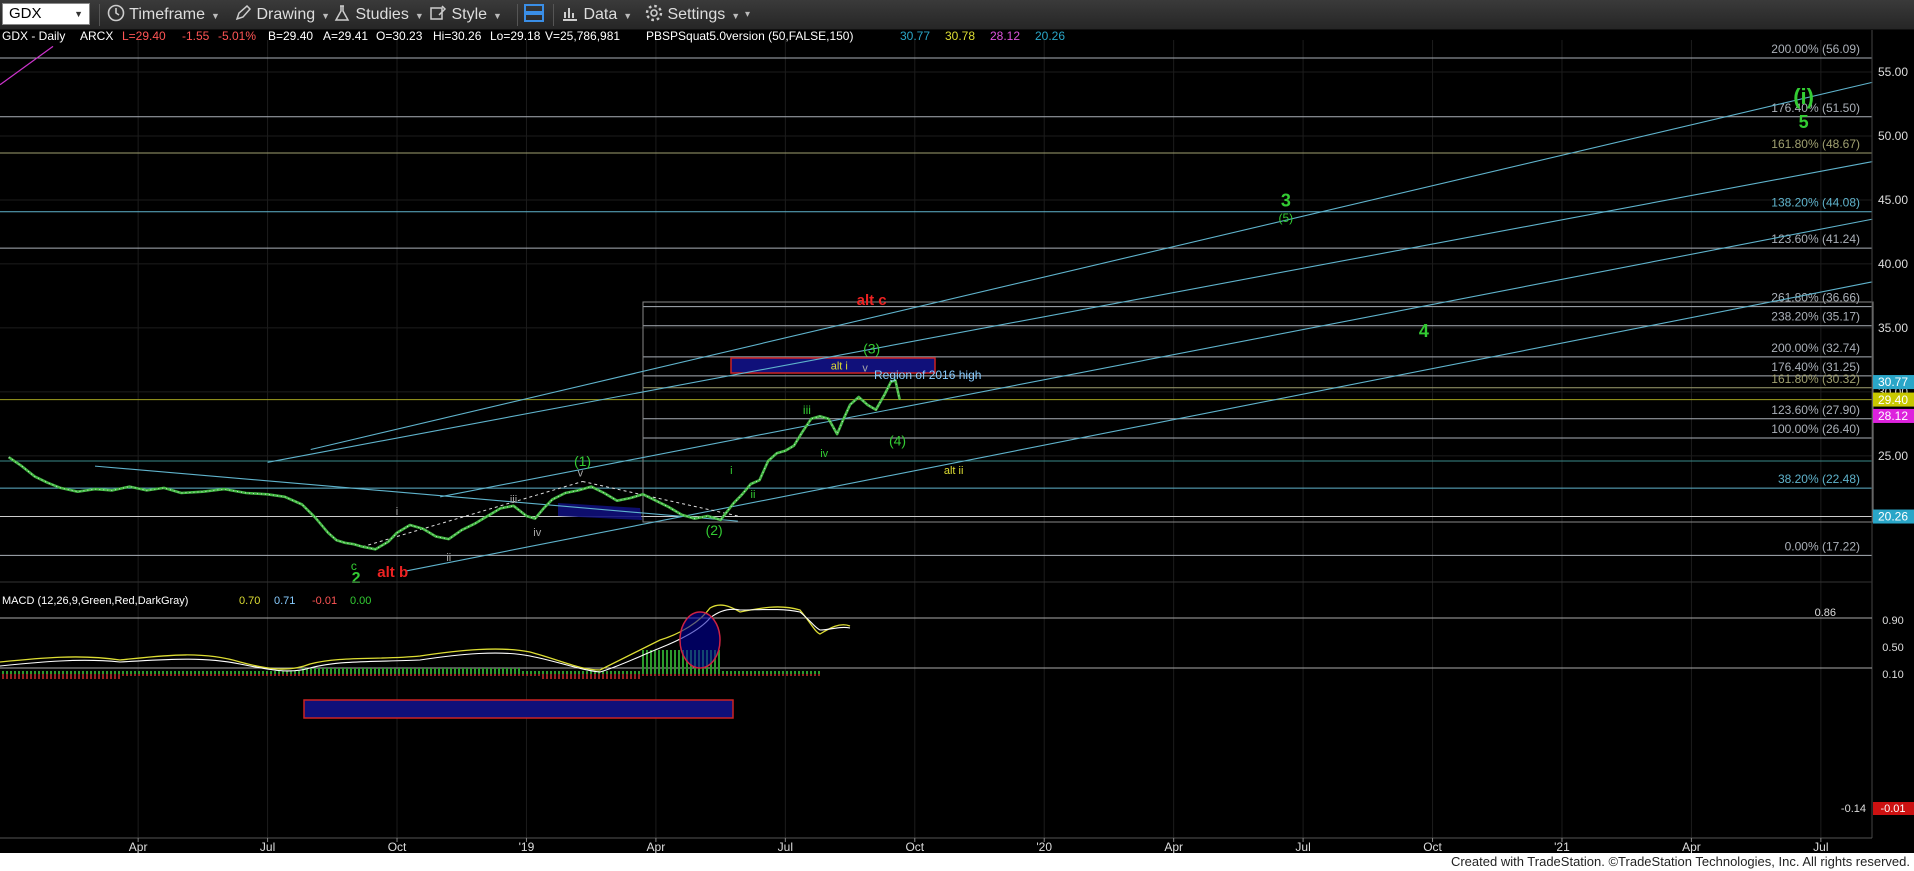 This screenshot has height=871, width=1914. Describe the element at coordinates (1893, 264) in the screenshot. I see `y-tick-label: 40.00` at that location.